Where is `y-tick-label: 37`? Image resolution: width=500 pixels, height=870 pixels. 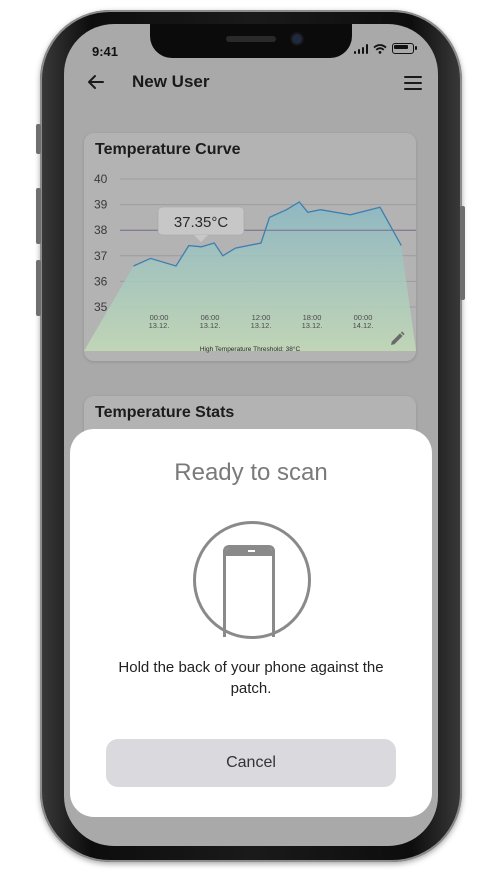
y-tick-label: 37 is located at coordinates (101, 256).